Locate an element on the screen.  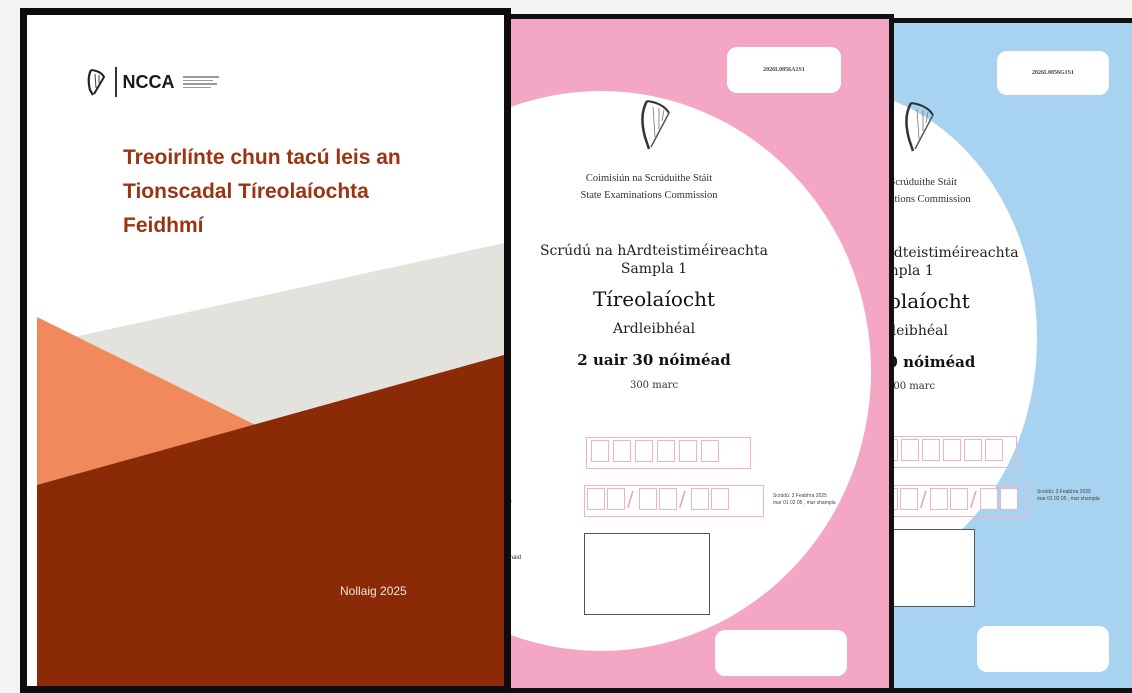
title-line: Tionscadal Tíreolaíochta is located at coordinates (246, 191).